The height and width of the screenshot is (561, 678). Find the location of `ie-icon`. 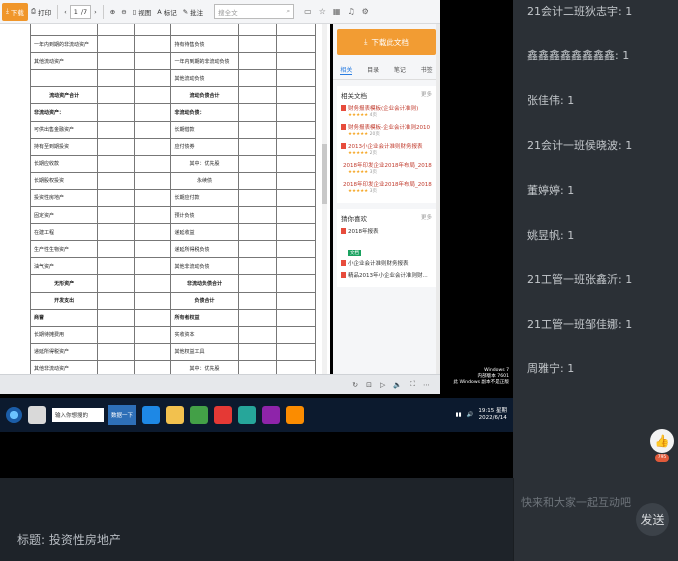

ie-icon is located at coordinates (151, 415).